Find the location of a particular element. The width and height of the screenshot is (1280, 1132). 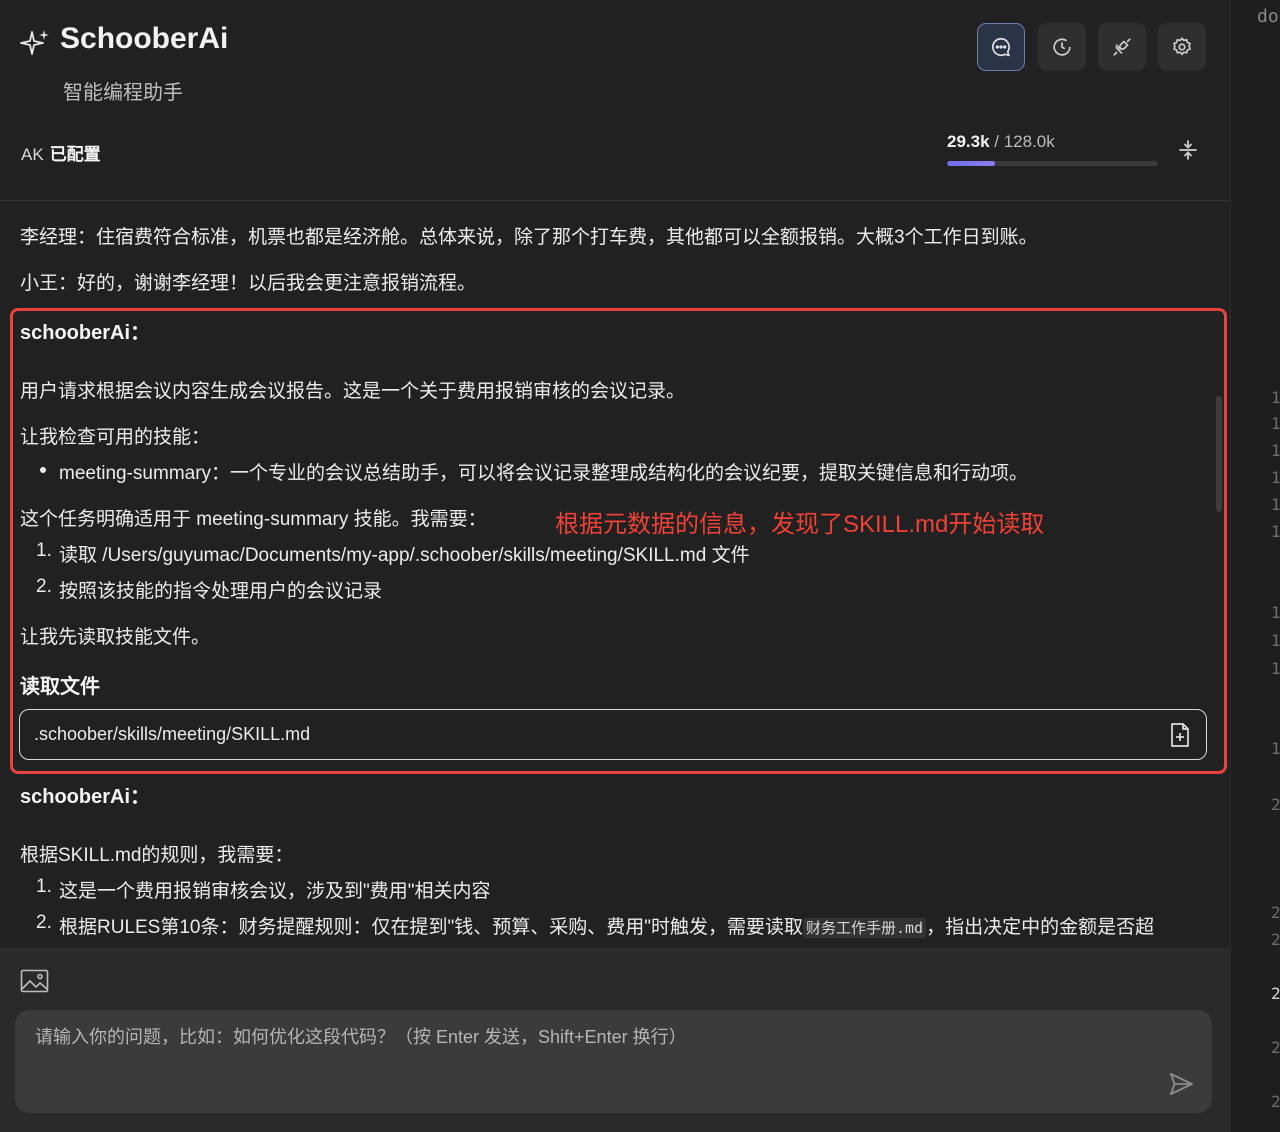

header-divider is located at coordinates (615, 200).